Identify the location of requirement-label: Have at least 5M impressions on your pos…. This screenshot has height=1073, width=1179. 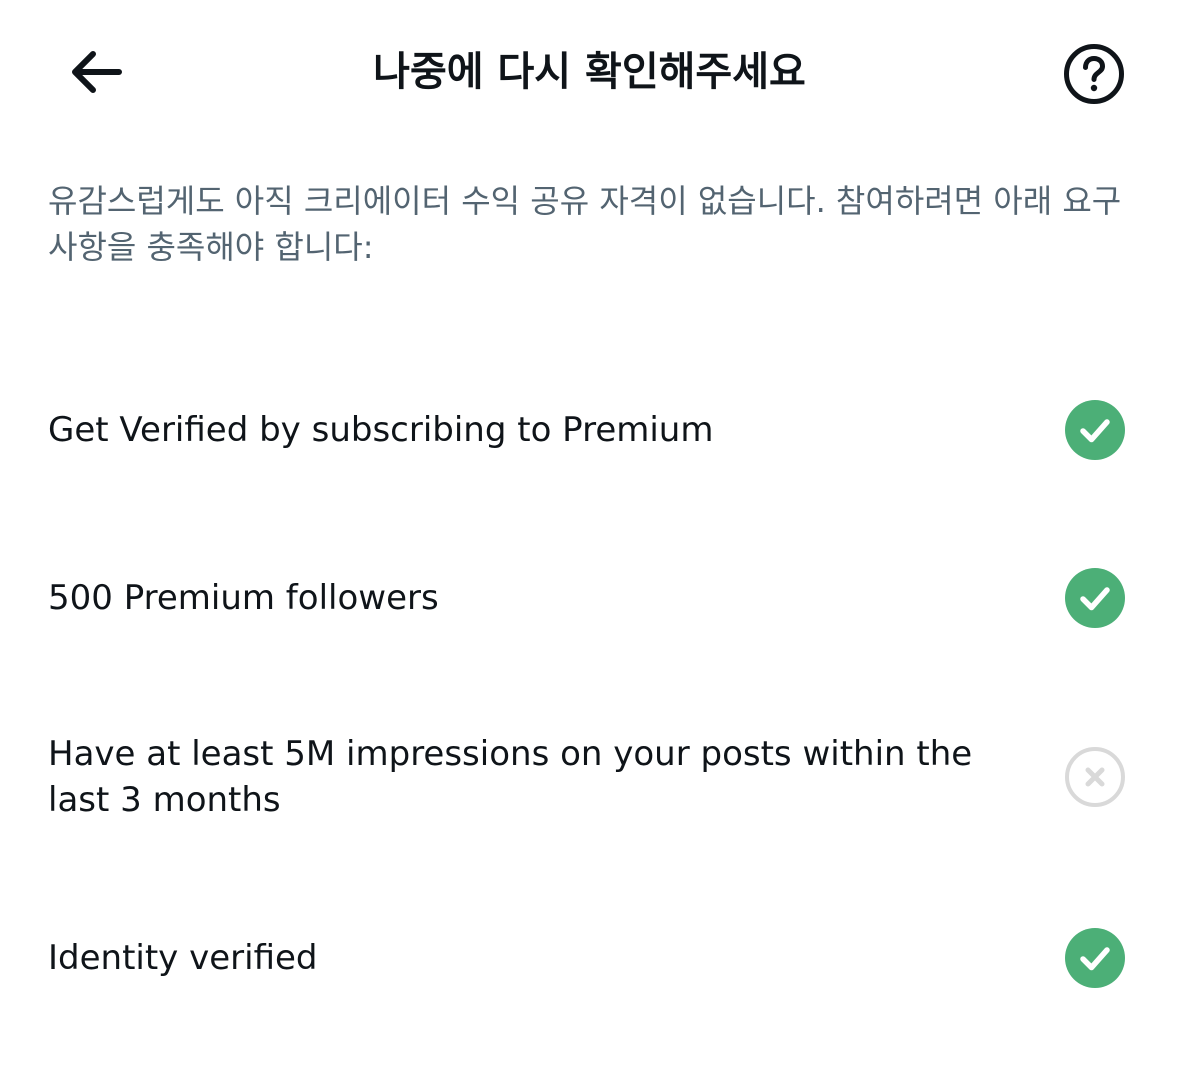
(510, 777).